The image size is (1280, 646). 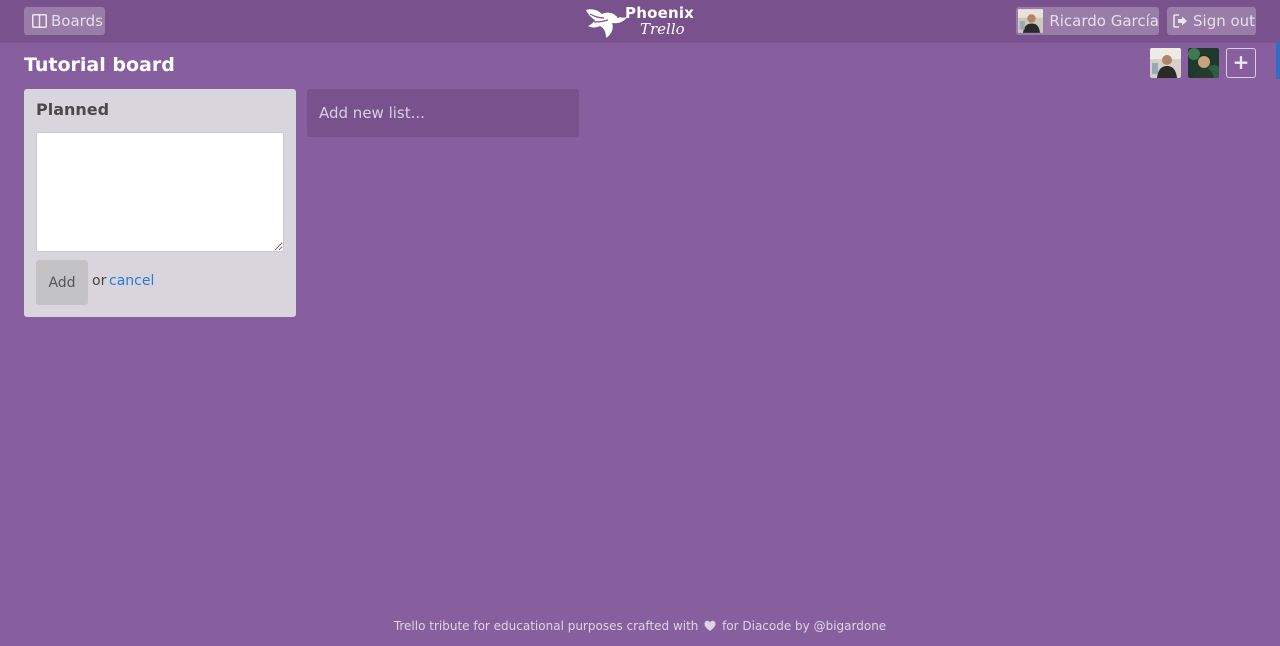 What do you see at coordinates (1104, 21) in the screenshot?
I see `user-name: Ricardo García` at bounding box center [1104, 21].